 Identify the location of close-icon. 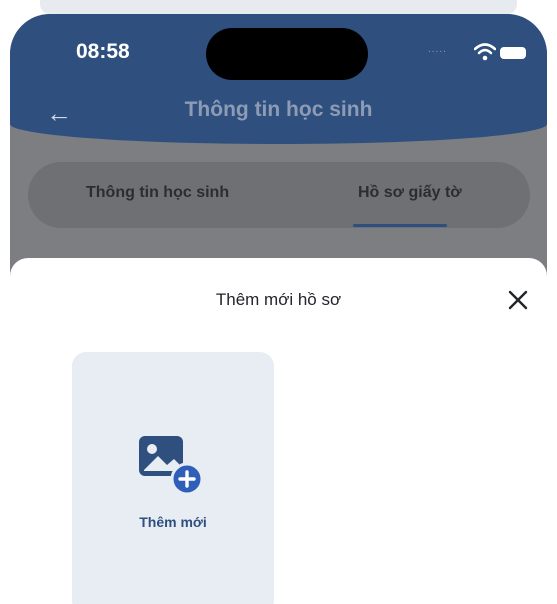
(518, 300).